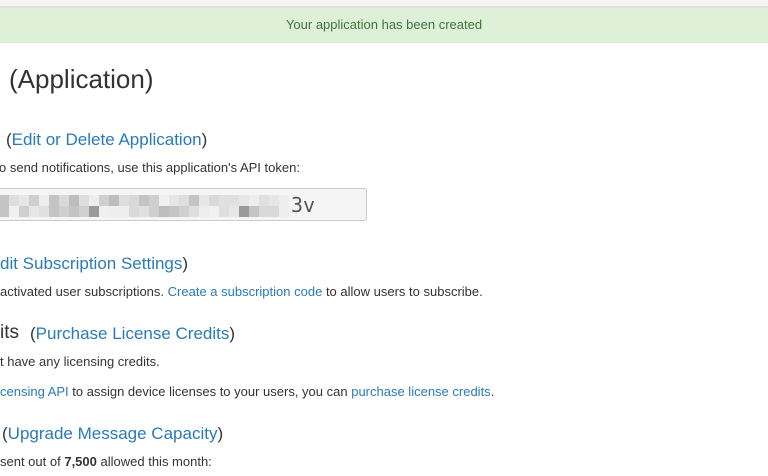 The height and width of the screenshot is (476, 768). What do you see at coordinates (303, 205) in the screenshot?
I see `api-token-visible-tail: 3v` at bounding box center [303, 205].